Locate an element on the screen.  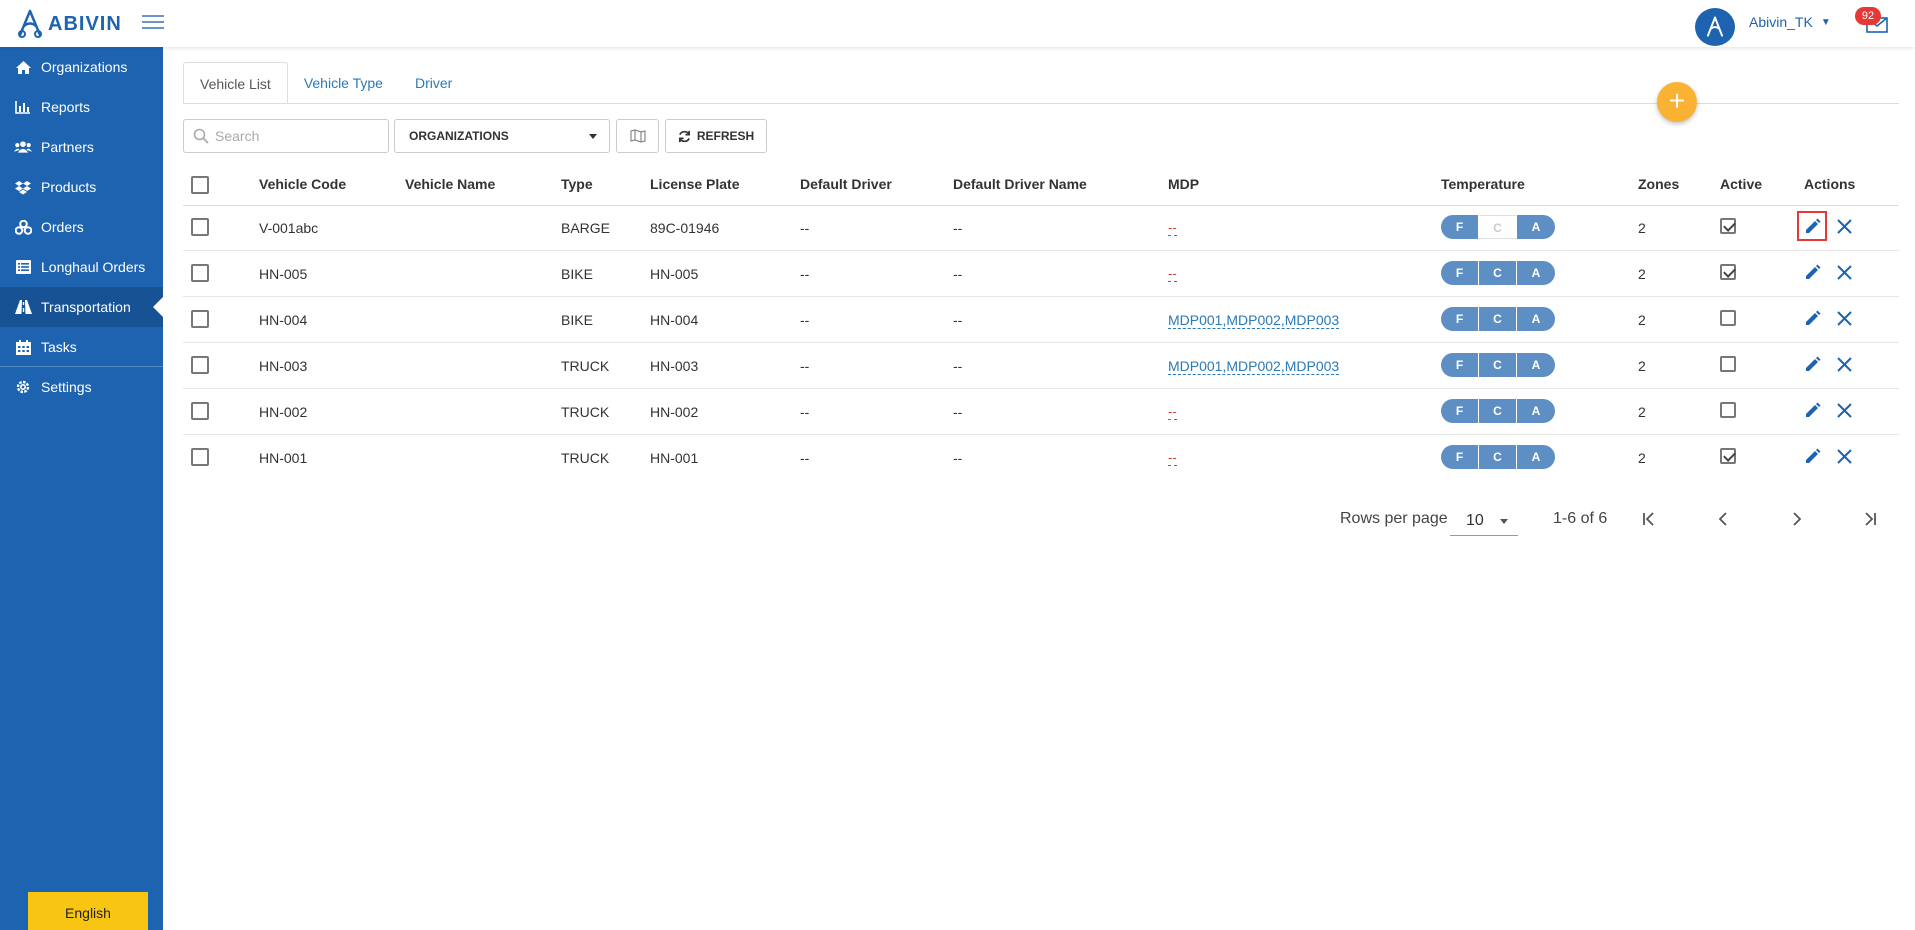
pagination-range: 1-6 of 6 is located at coordinates (1580, 518).